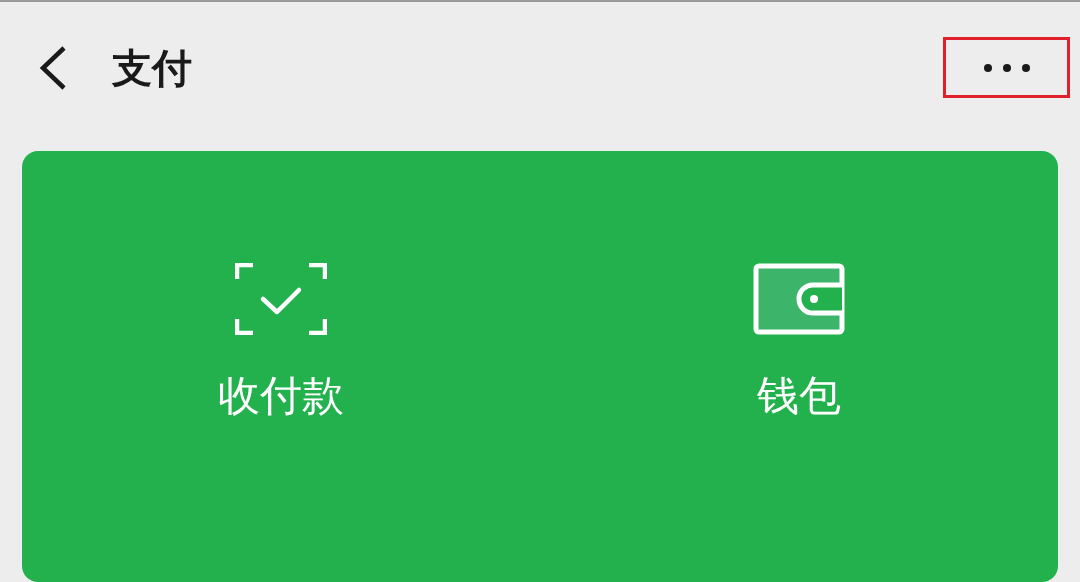  I want to click on wallet-icon, so click(799, 299).